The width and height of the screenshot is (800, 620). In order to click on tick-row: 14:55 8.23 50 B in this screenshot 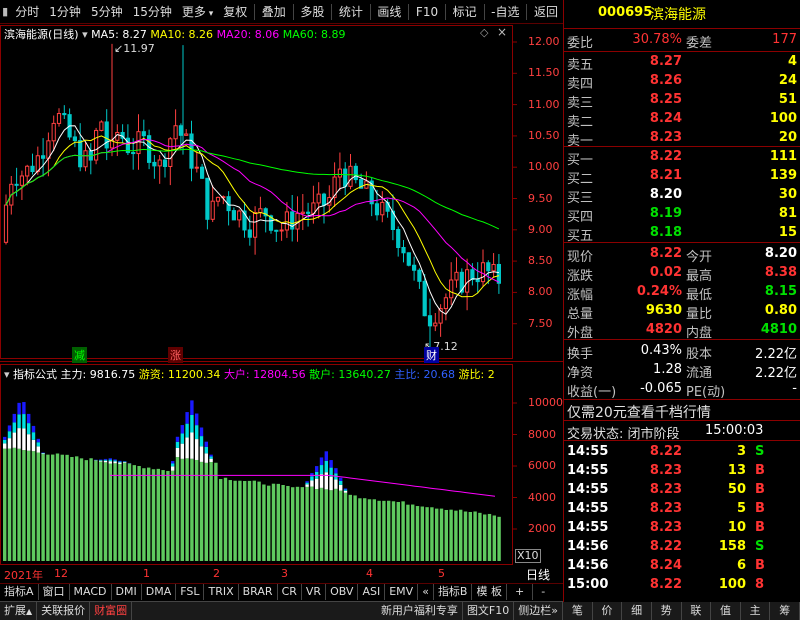, I will do `click(682, 490)`.